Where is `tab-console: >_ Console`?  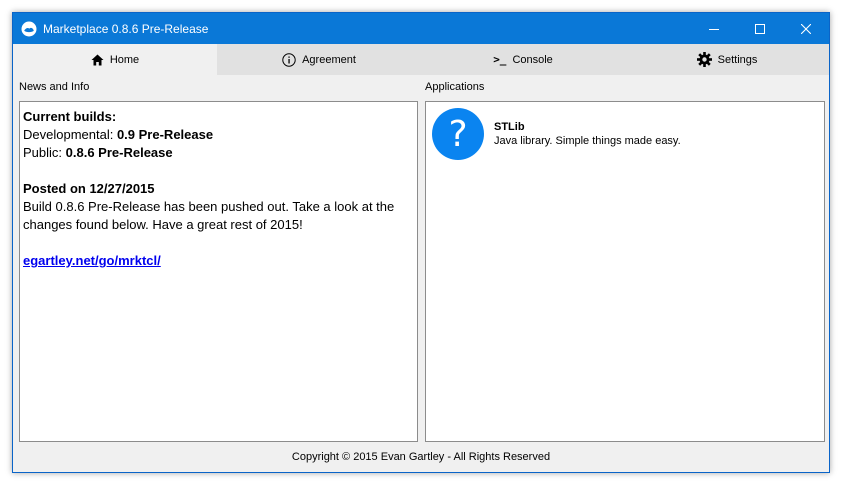 tab-console: >_ Console is located at coordinates (523, 59).